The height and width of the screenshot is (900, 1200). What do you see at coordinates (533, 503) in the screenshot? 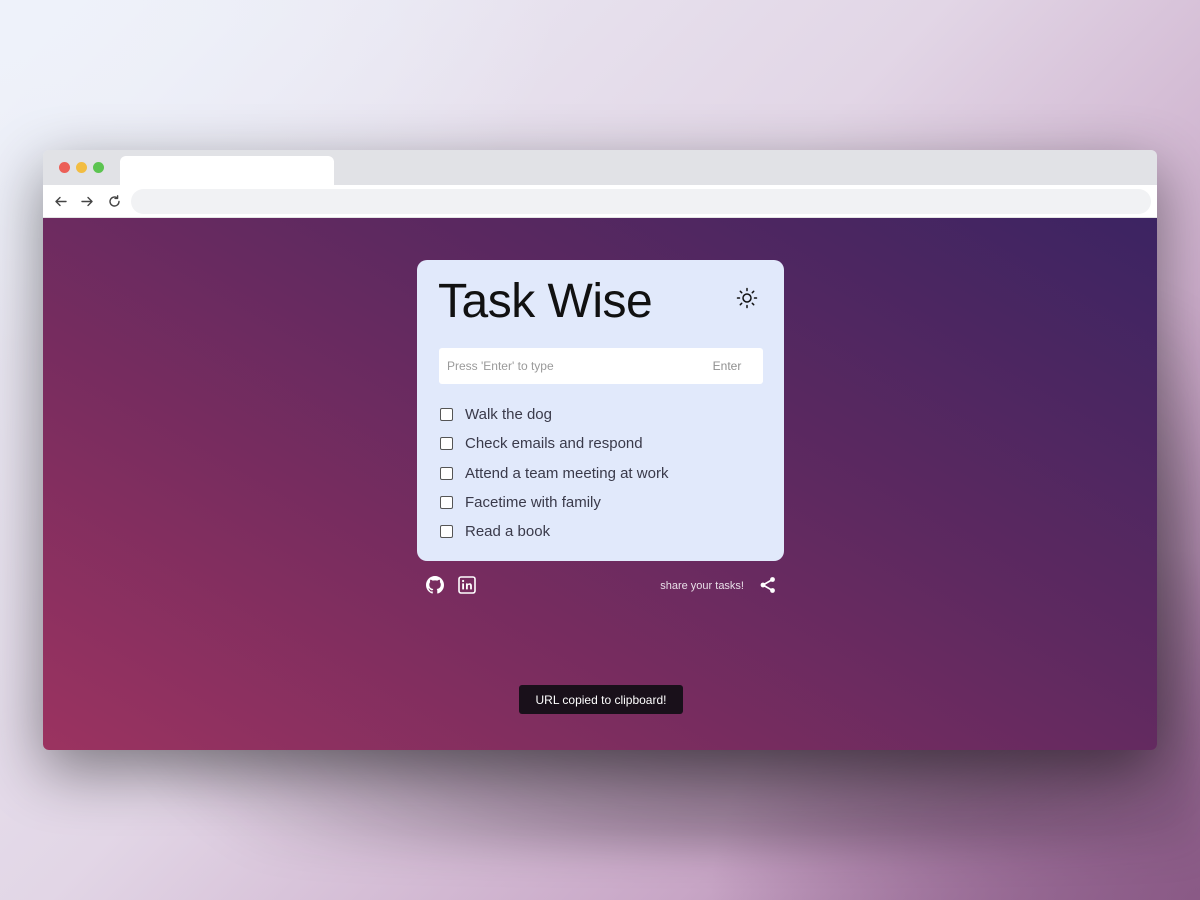
I see `task-label: Facetime with family` at bounding box center [533, 503].